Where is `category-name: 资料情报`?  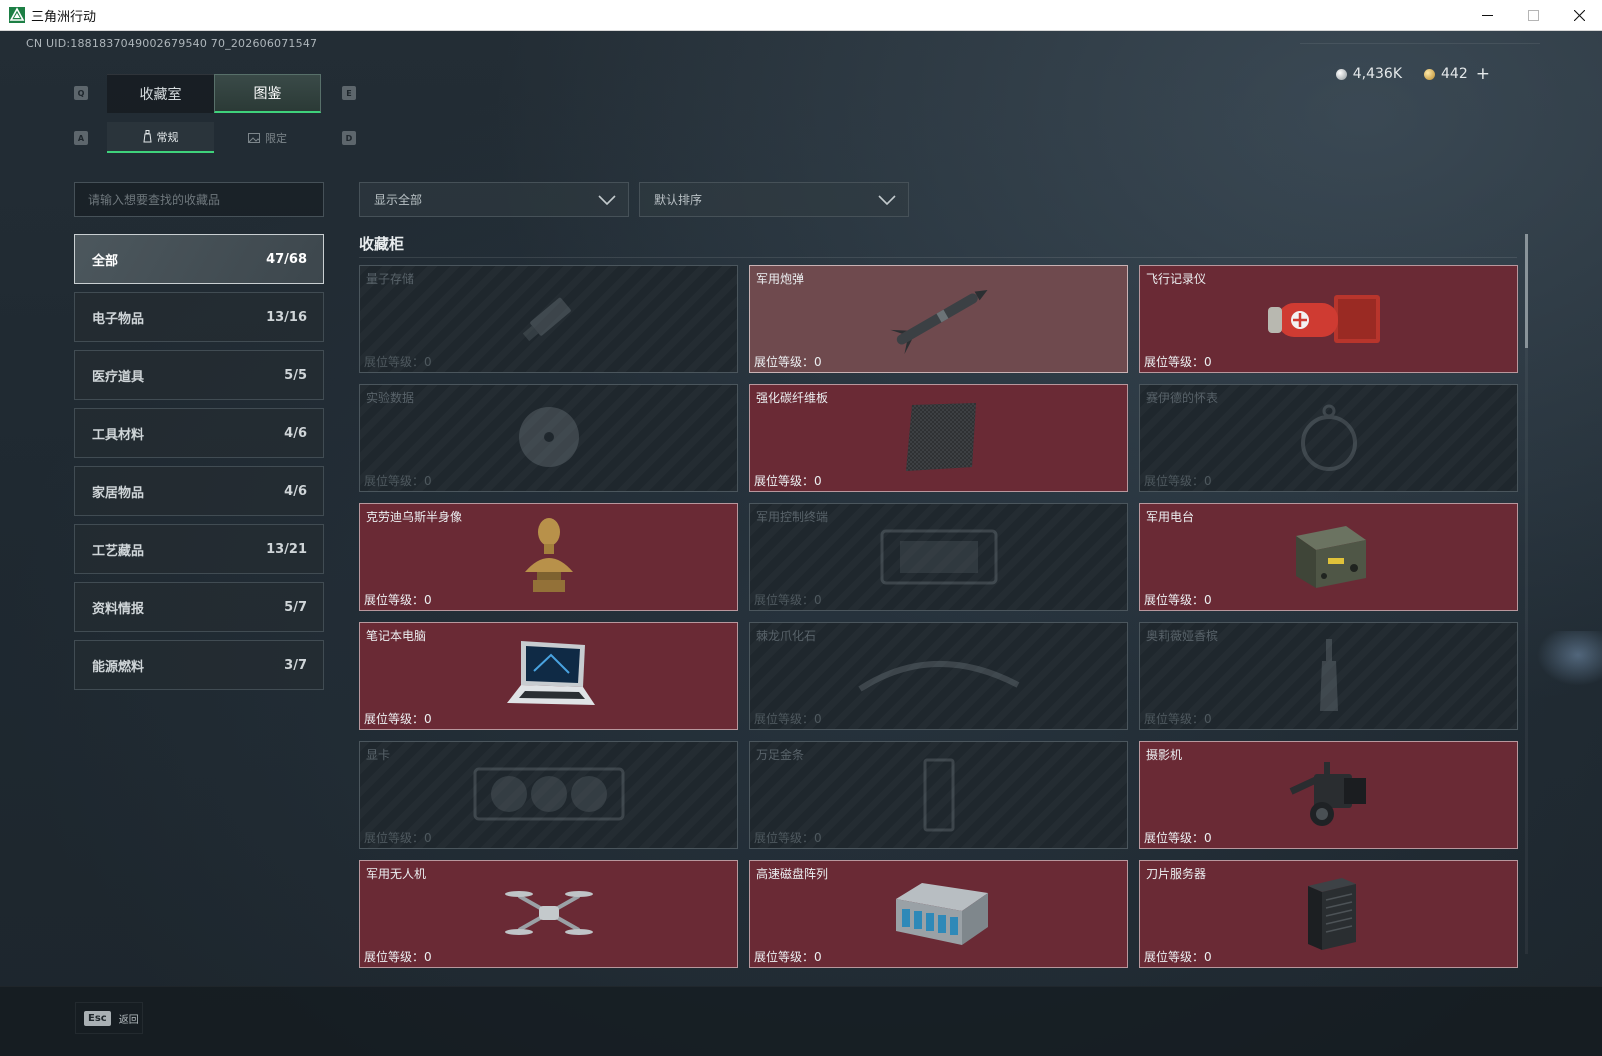
category-name: 资料情报 is located at coordinates (118, 609).